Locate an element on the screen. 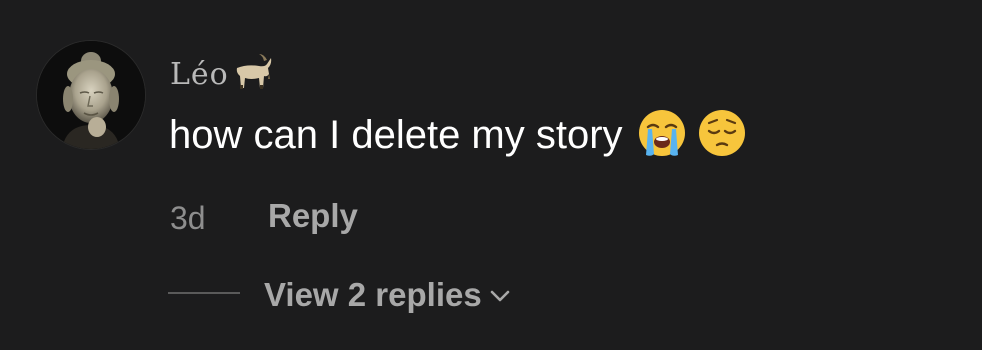  comment-text: how can I delete my story is located at coordinates (458, 134).